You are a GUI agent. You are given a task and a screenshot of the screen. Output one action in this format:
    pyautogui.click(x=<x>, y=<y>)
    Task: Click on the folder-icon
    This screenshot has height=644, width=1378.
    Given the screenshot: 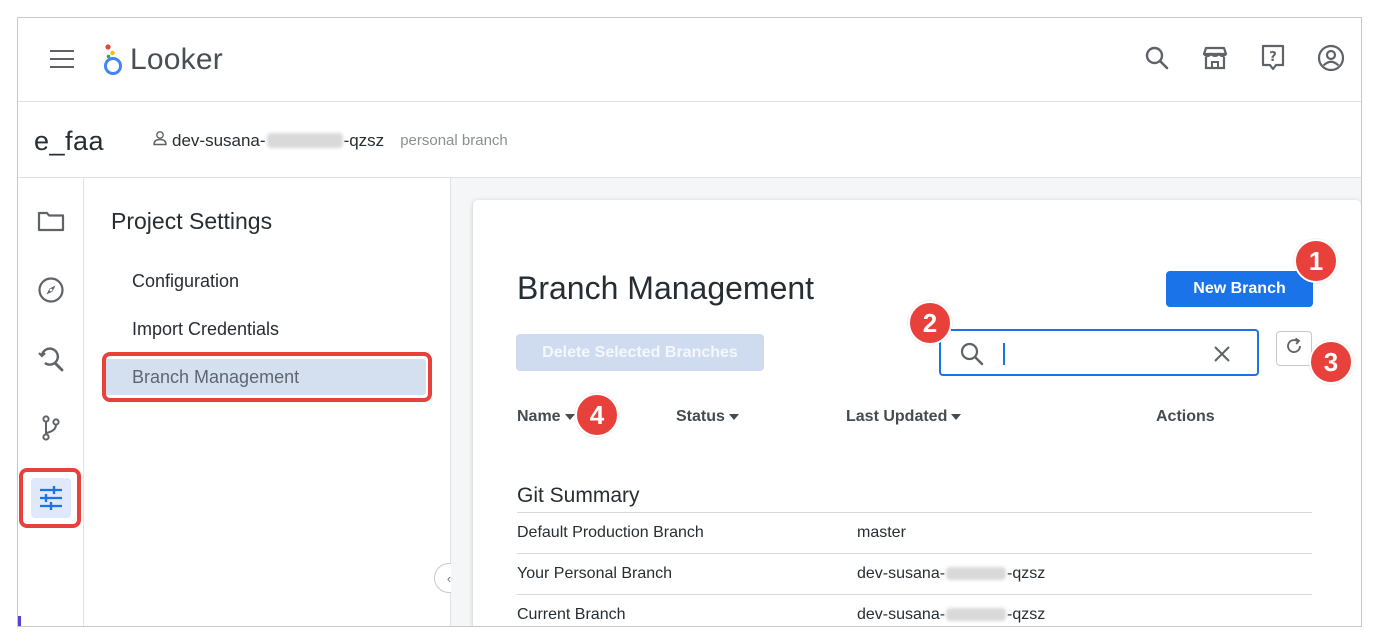 What is the action you would take?
    pyautogui.click(x=51, y=221)
    